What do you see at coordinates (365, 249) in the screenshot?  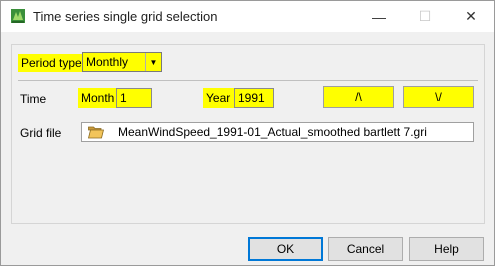 I see `cancel-button: Cancel` at bounding box center [365, 249].